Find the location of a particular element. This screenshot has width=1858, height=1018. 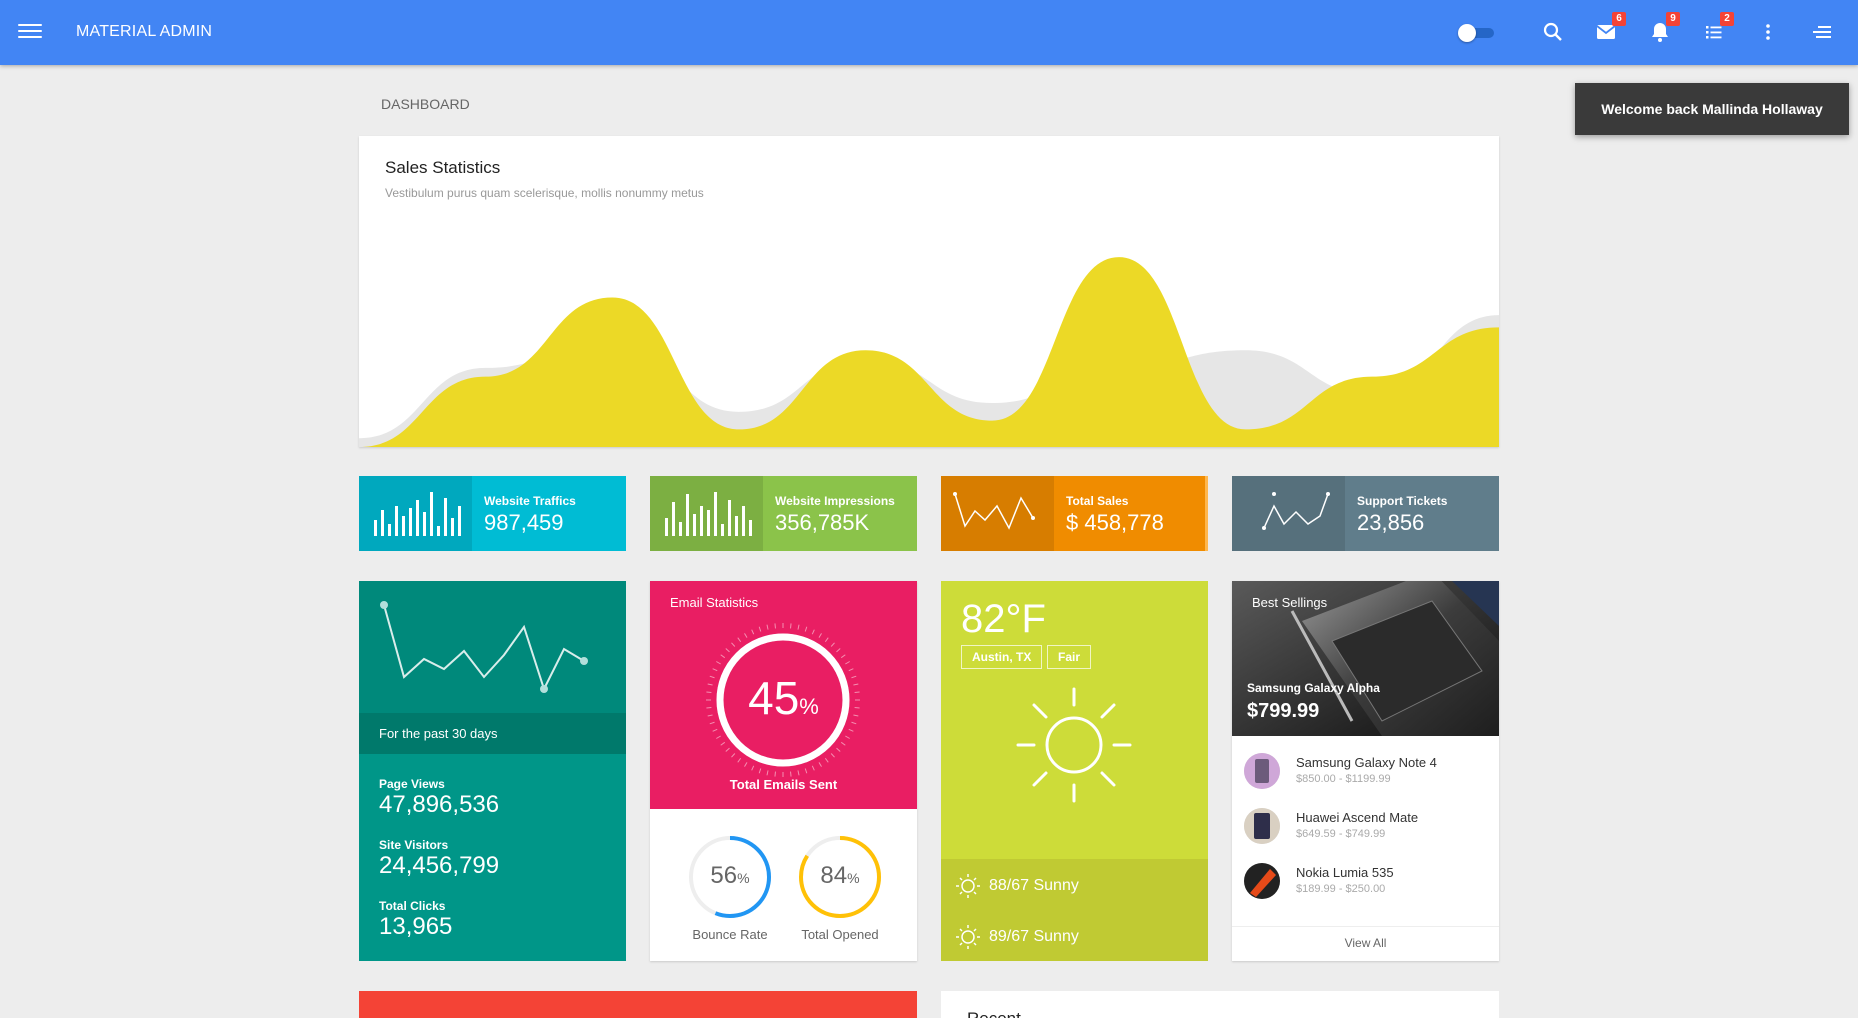

email-percent: 45% is located at coordinates (783, 698).